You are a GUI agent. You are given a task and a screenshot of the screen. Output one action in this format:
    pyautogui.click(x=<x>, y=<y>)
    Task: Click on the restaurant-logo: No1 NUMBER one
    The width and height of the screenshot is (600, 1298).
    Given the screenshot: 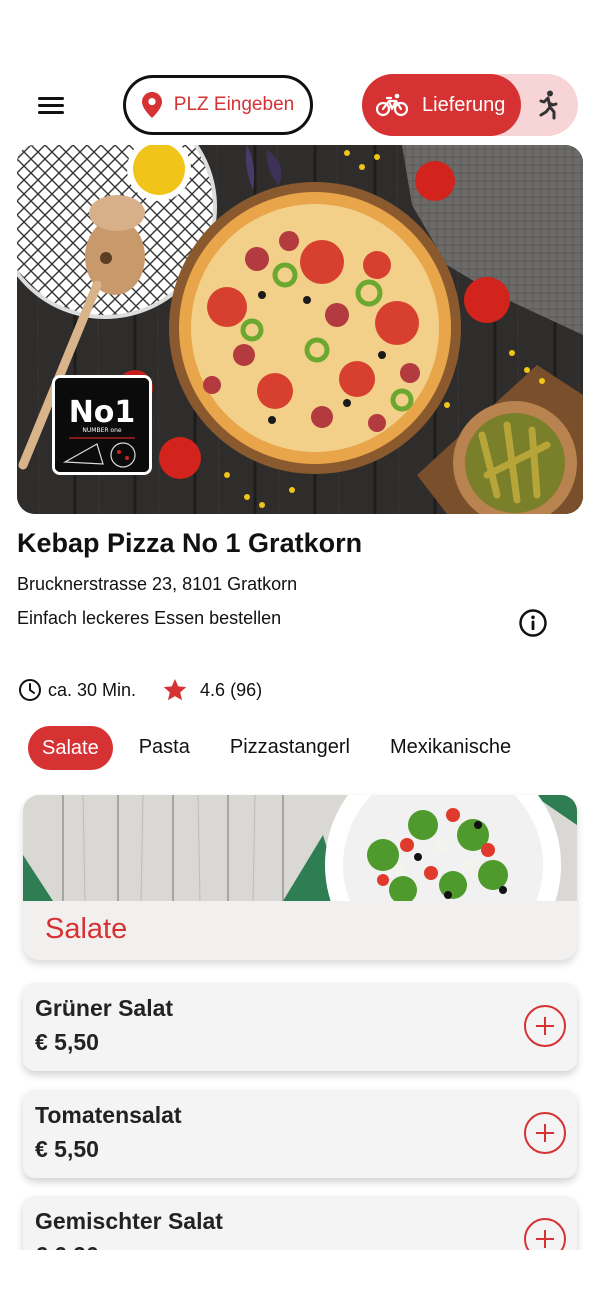 What is the action you would take?
    pyautogui.click(x=102, y=425)
    